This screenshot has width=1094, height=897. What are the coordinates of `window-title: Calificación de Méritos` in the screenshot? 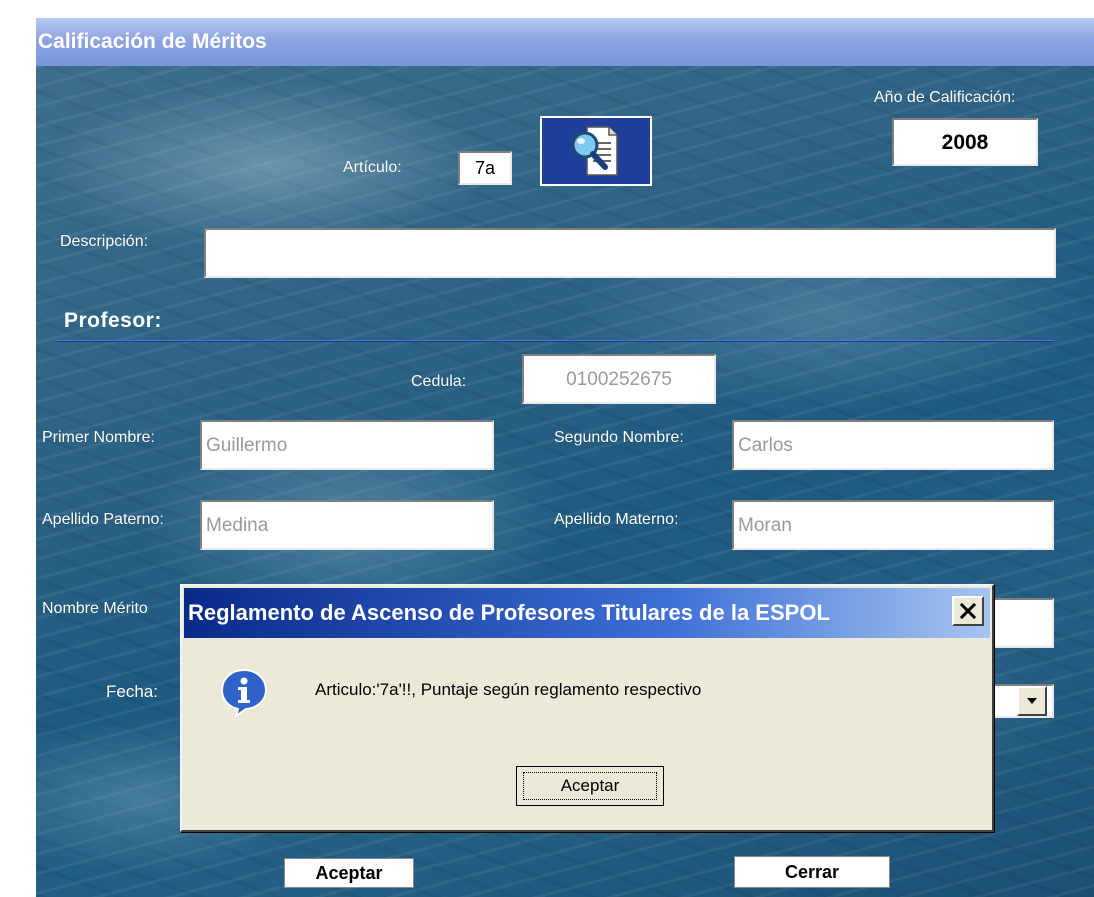 It's located at (565, 42).